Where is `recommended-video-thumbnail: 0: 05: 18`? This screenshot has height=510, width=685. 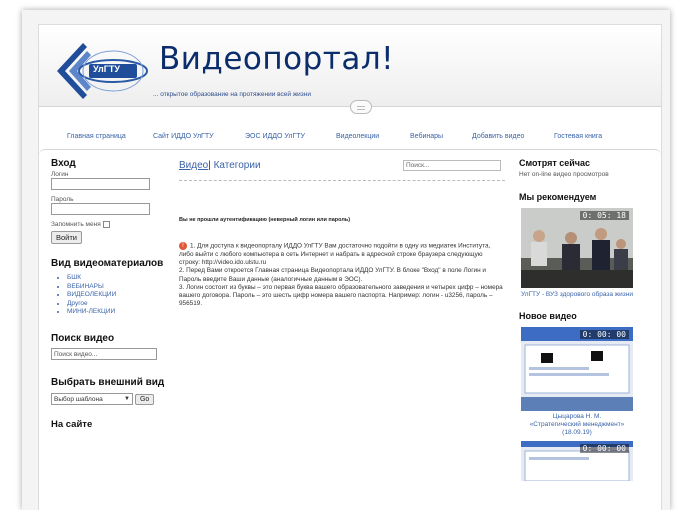
recommended-video-thumbnail: 0: 05: 18 is located at coordinates (577, 248).